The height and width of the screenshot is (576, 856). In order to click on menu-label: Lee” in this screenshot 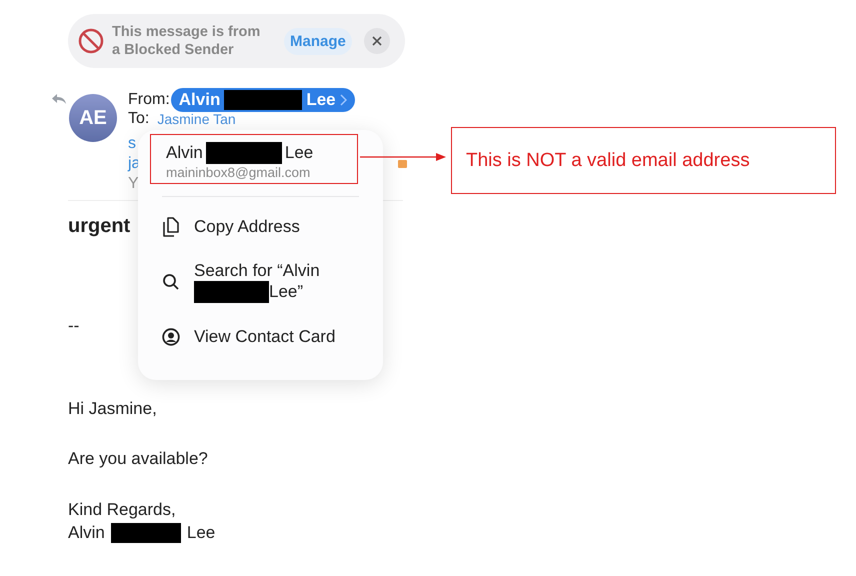, I will do `click(286, 292)`.